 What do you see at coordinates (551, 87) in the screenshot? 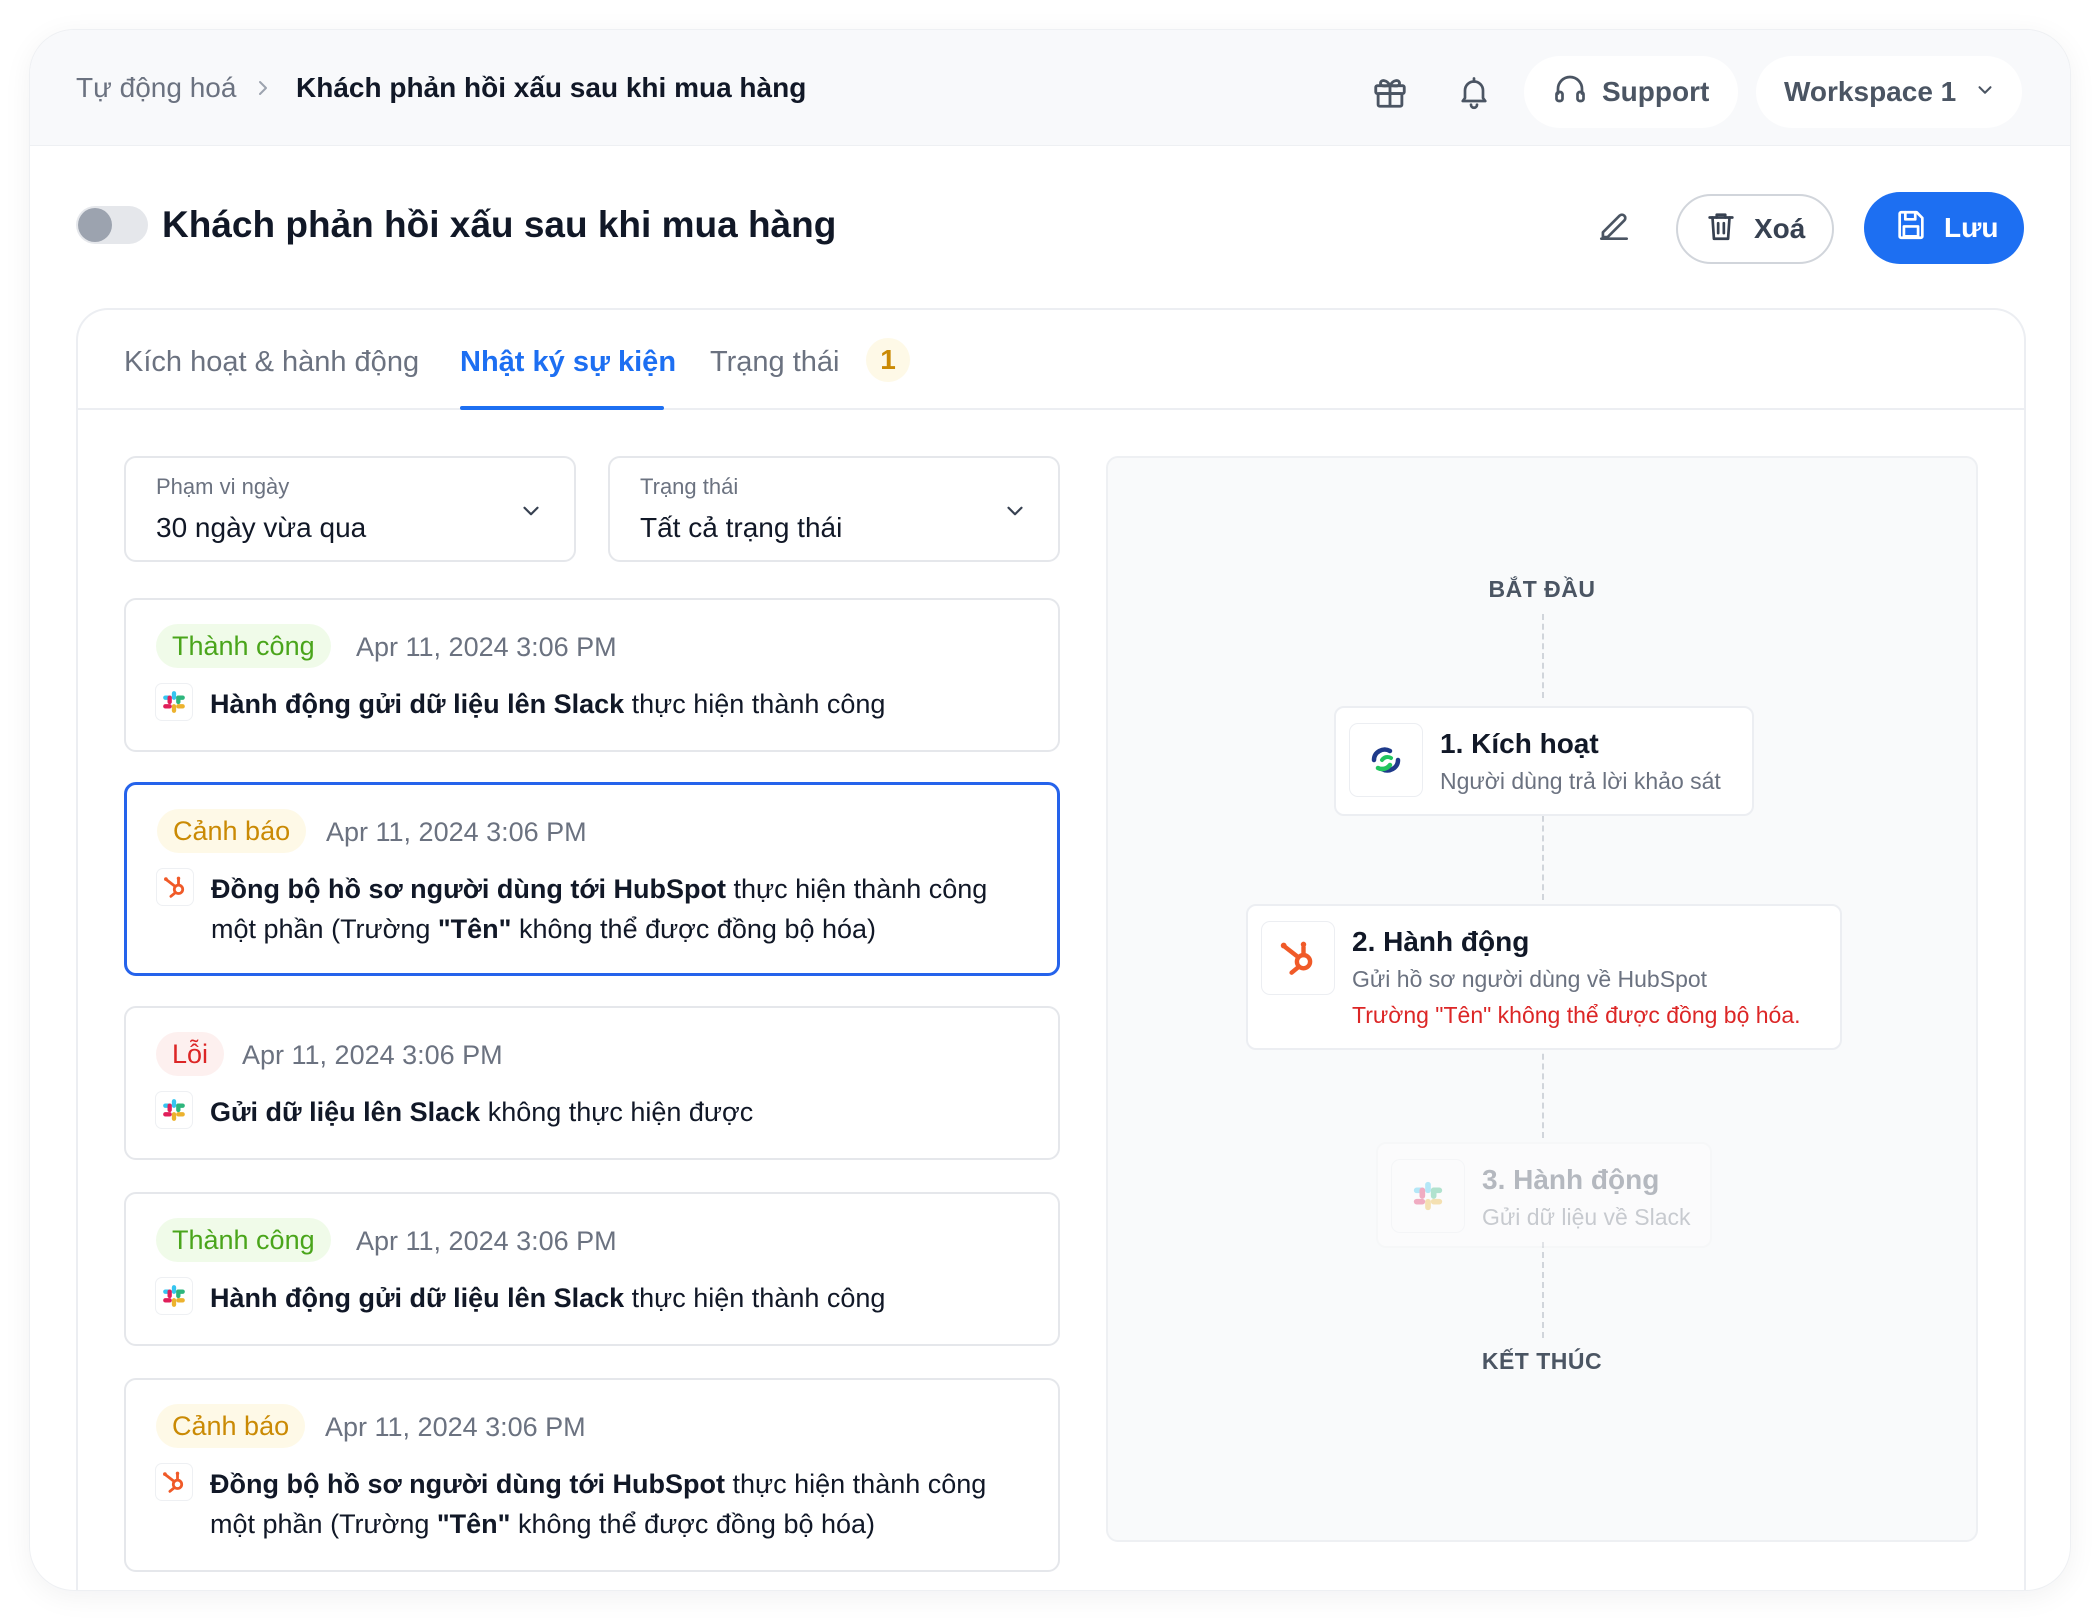
I see `breadcrumb-current: Khách phản hồi xấu sau khi mua hàng` at bounding box center [551, 87].